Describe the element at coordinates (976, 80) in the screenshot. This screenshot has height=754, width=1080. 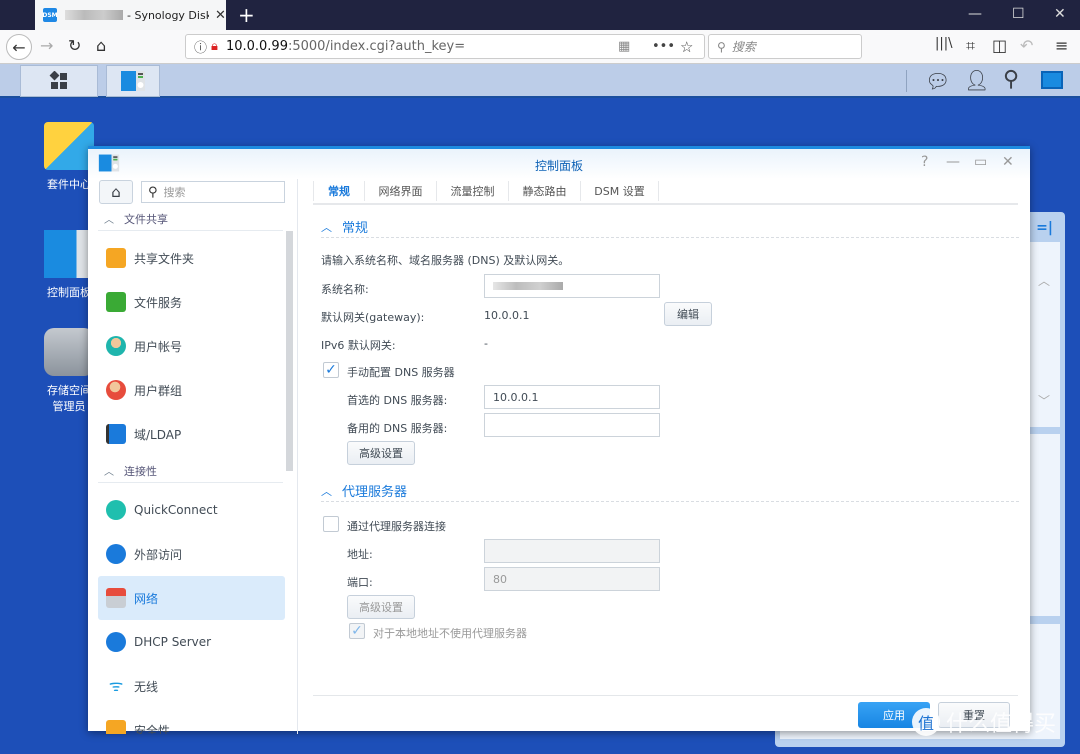
I see `user-icon: 👤︎` at that location.